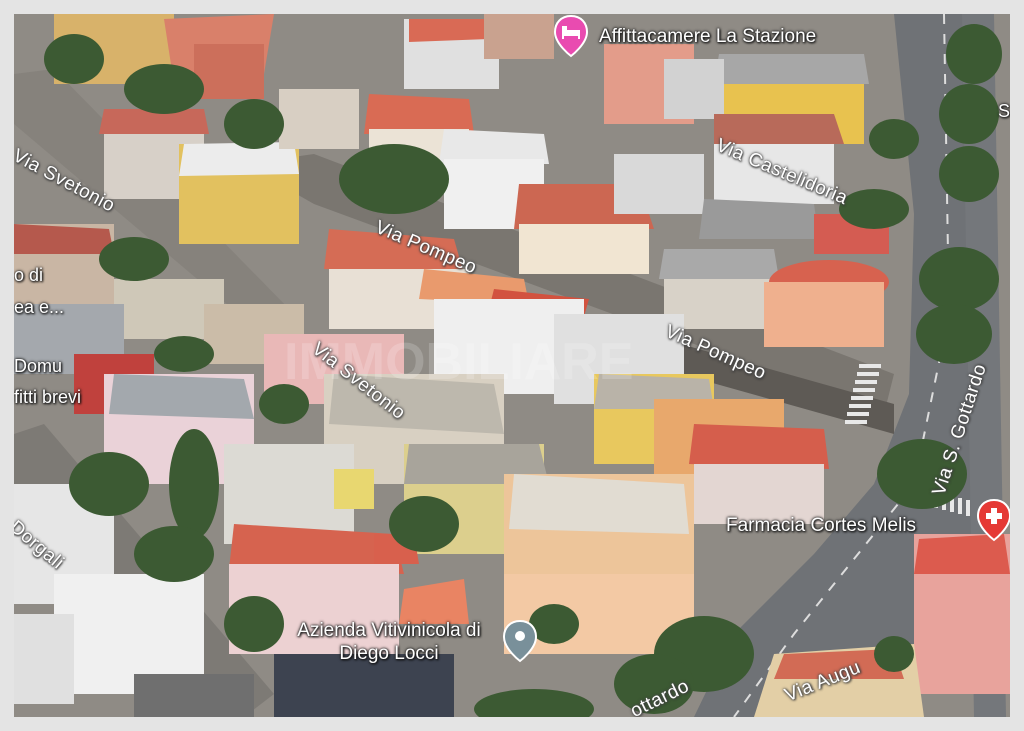 The image size is (1024, 731). Describe the element at coordinates (821, 525) in the screenshot. I see `poi-label-farmacia: Farmacia Cortes Melis` at that location.